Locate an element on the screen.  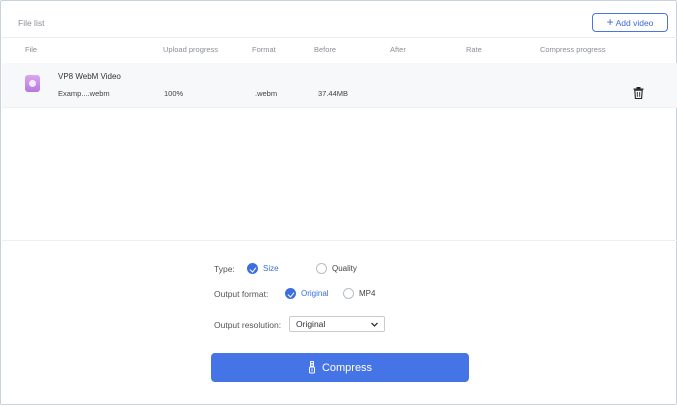
compress-button: Compress is located at coordinates (340, 367).